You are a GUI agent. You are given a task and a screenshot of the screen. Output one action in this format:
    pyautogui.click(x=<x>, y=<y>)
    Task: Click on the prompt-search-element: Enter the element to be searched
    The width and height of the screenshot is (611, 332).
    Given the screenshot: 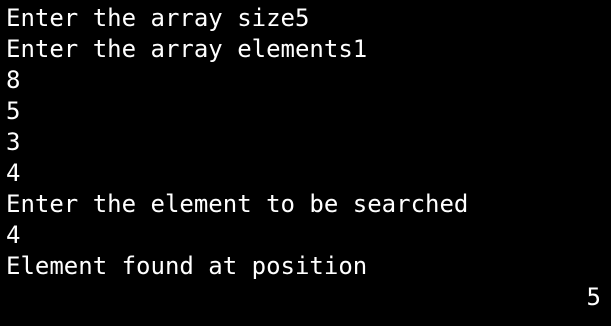 What is the action you would take?
    pyautogui.click(x=237, y=204)
    